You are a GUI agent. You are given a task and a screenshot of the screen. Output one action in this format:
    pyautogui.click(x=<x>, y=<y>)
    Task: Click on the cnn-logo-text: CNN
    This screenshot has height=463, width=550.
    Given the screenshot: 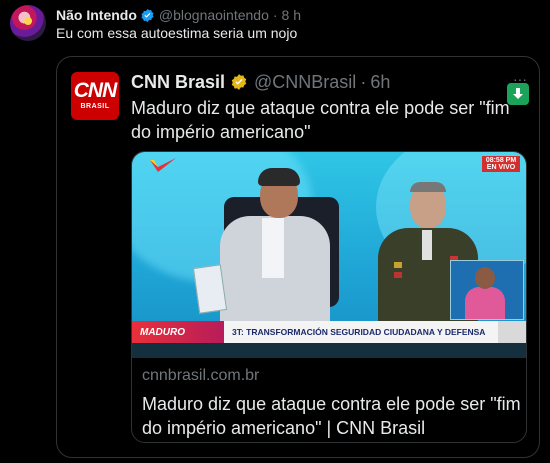 What is the action you would take?
    pyautogui.click(x=95, y=90)
    